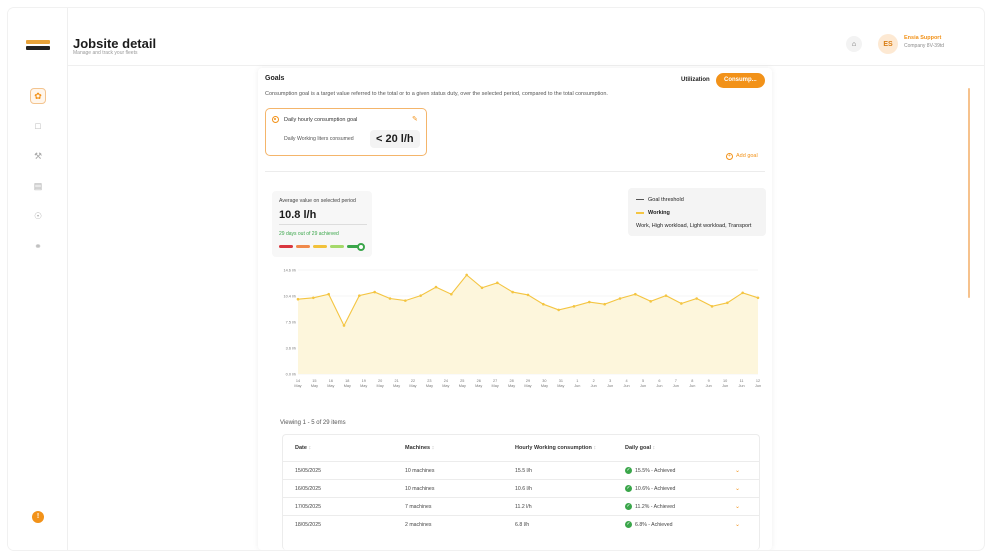 This screenshot has width=992, height=558. I want to click on row-consumption: 6.8 l/h, so click(522, 525).